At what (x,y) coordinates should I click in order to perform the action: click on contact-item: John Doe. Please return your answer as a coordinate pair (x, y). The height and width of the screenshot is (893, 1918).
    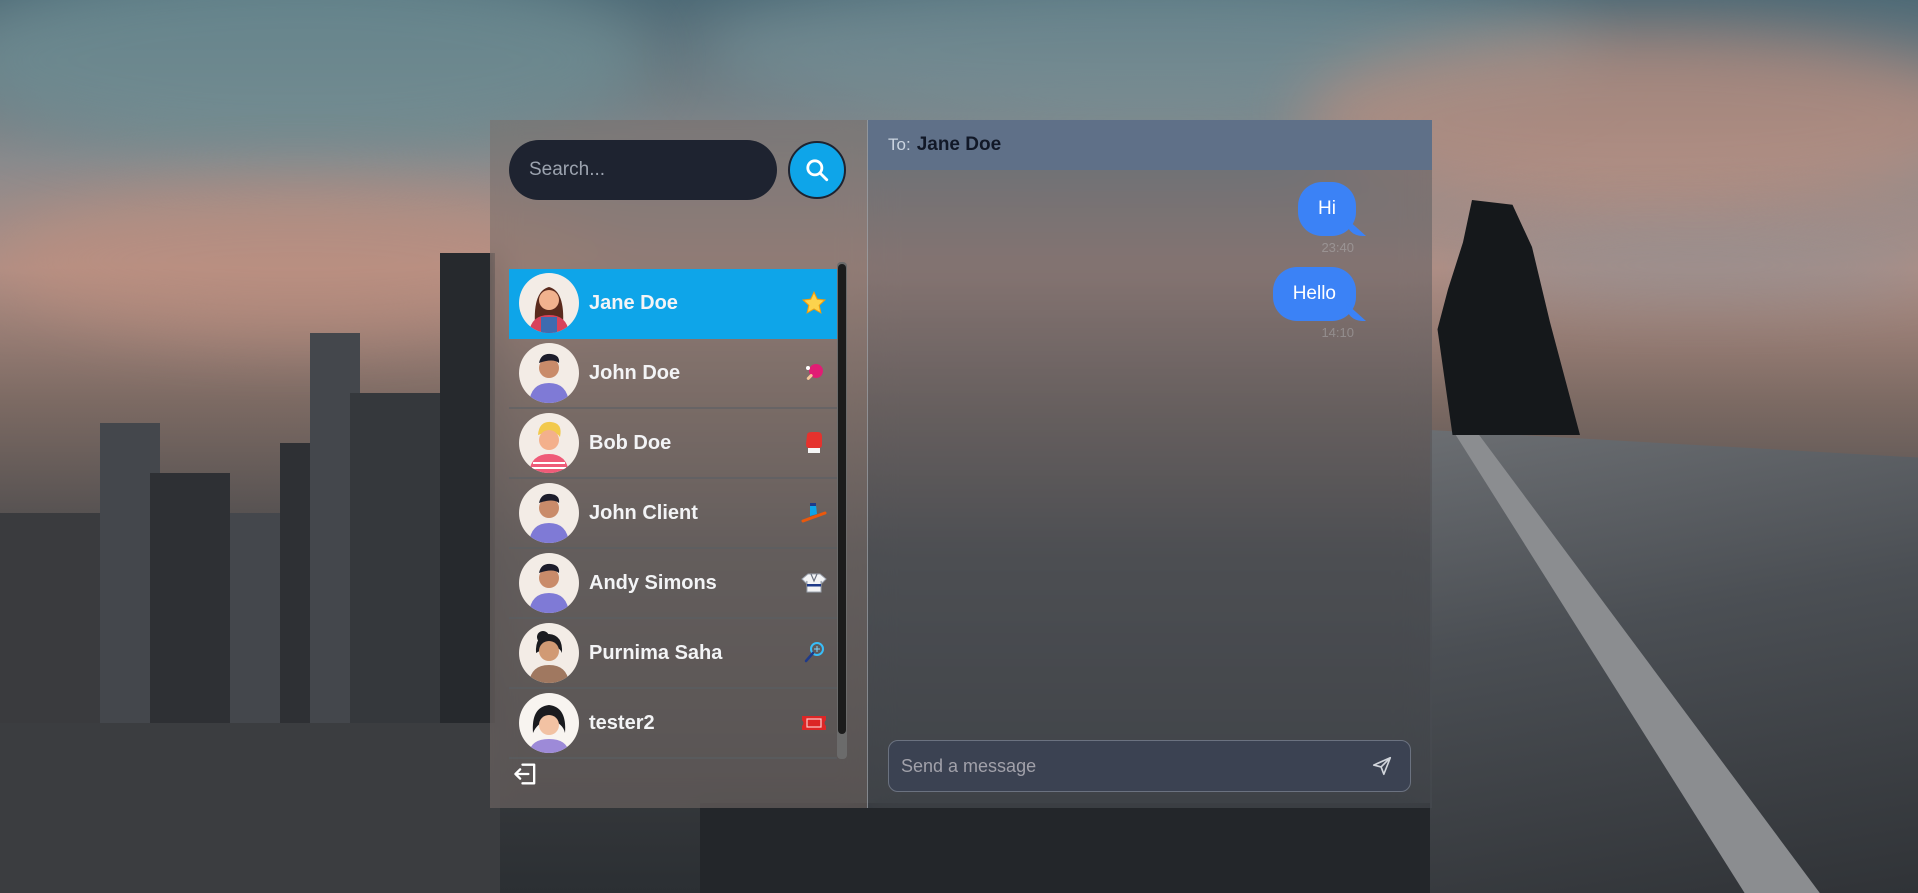
    Looking at the image, I should click on (673, 374).